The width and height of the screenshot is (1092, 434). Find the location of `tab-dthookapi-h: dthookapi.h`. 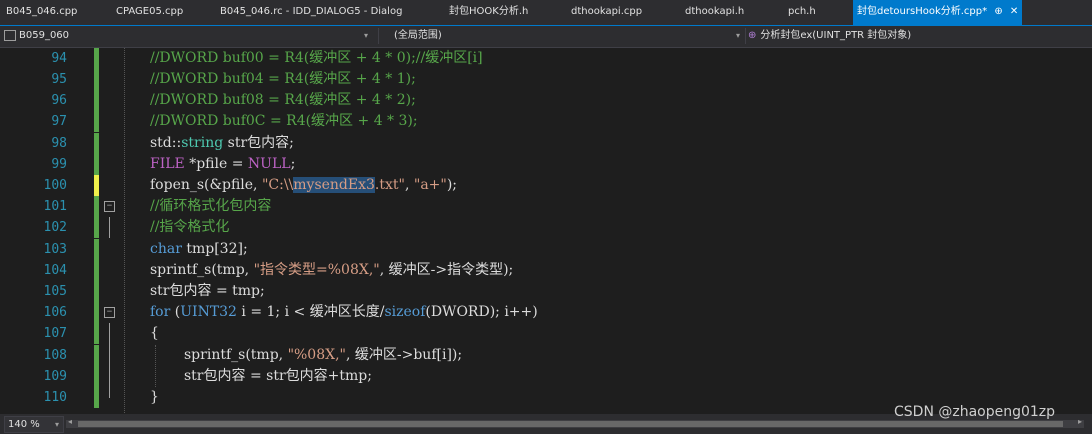

tab-dthookapi-h: dthookapi.h is located at coordinates (714, 12).